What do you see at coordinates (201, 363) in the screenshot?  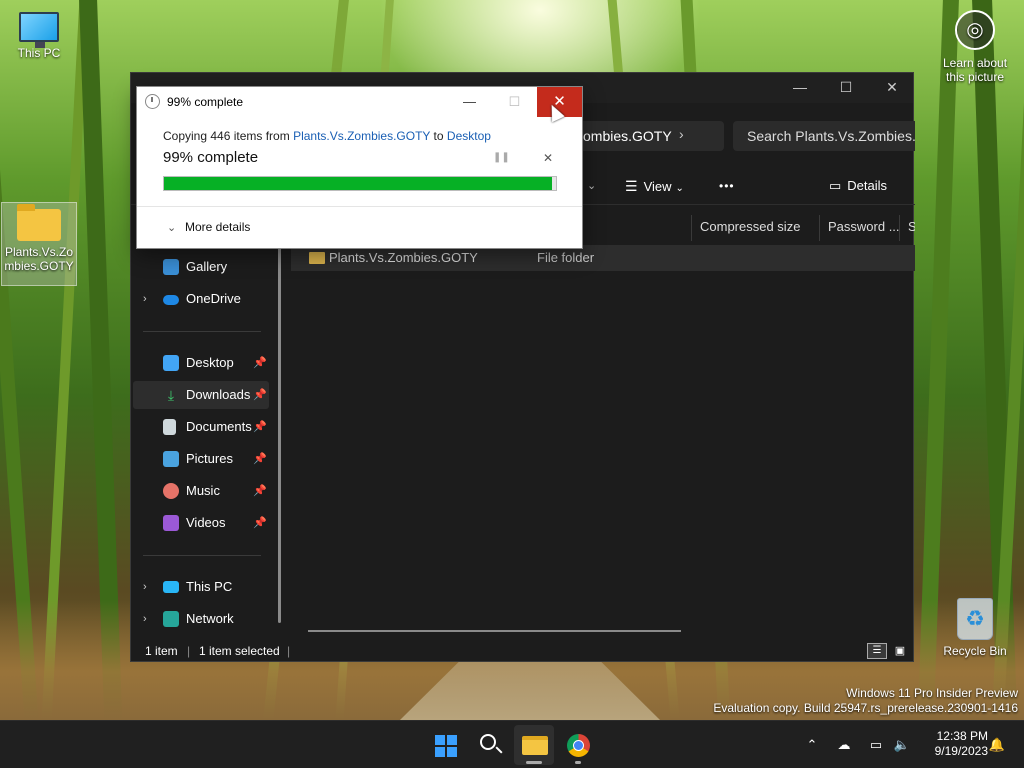 I see `nav-item-desktop: Desktop 📌` at bounding box center [201, 363].